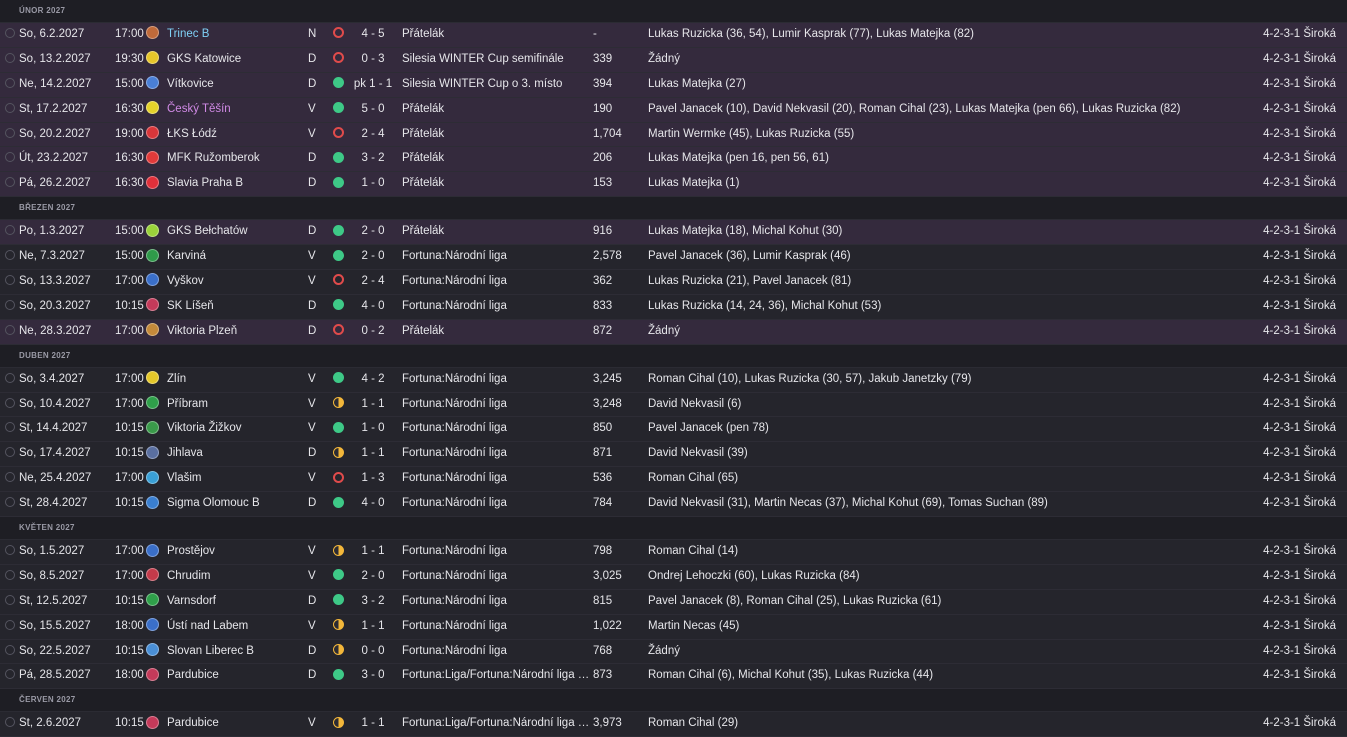 The width and height of the screenshot is (1347, 737). What do you see at coordinates (373, 479) in the screenshot?
I see `match-score: 1 - 3` at bounding box center [373, 479].